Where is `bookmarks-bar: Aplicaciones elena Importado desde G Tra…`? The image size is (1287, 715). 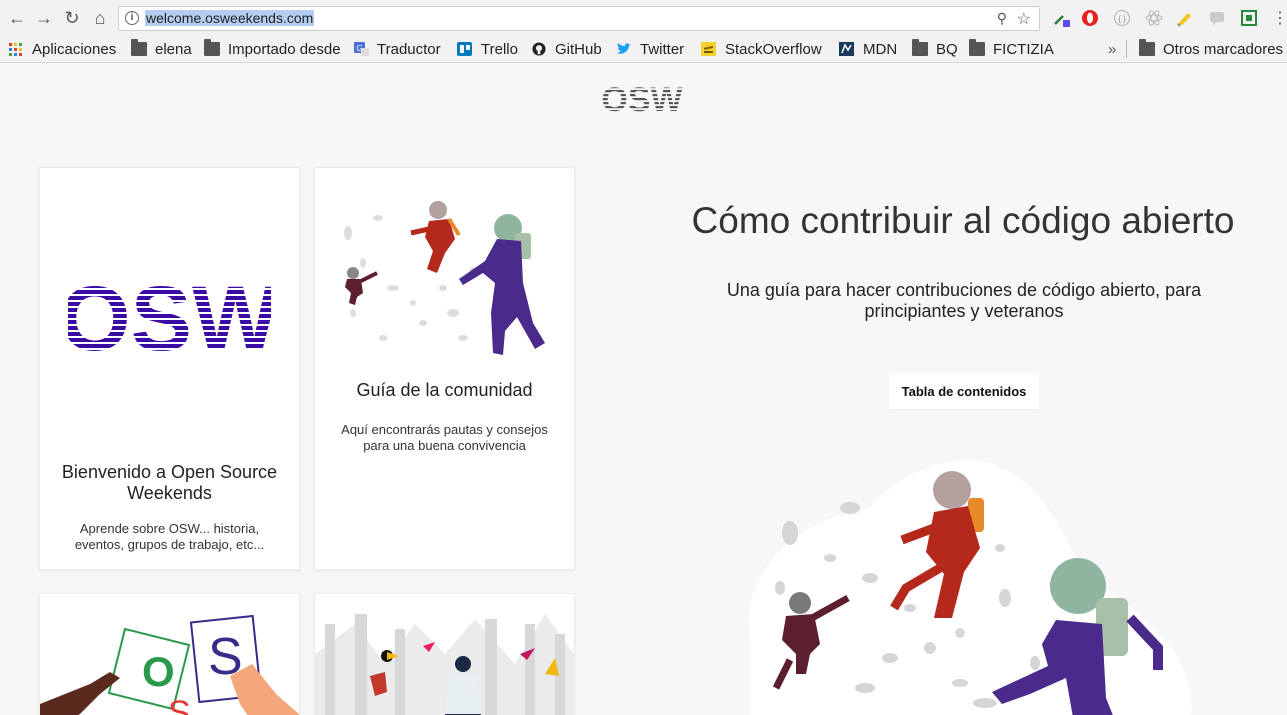 bookmarks-bar: Aplicaciones elena Importado desde G Tra… is located at coordinates (643, 49).